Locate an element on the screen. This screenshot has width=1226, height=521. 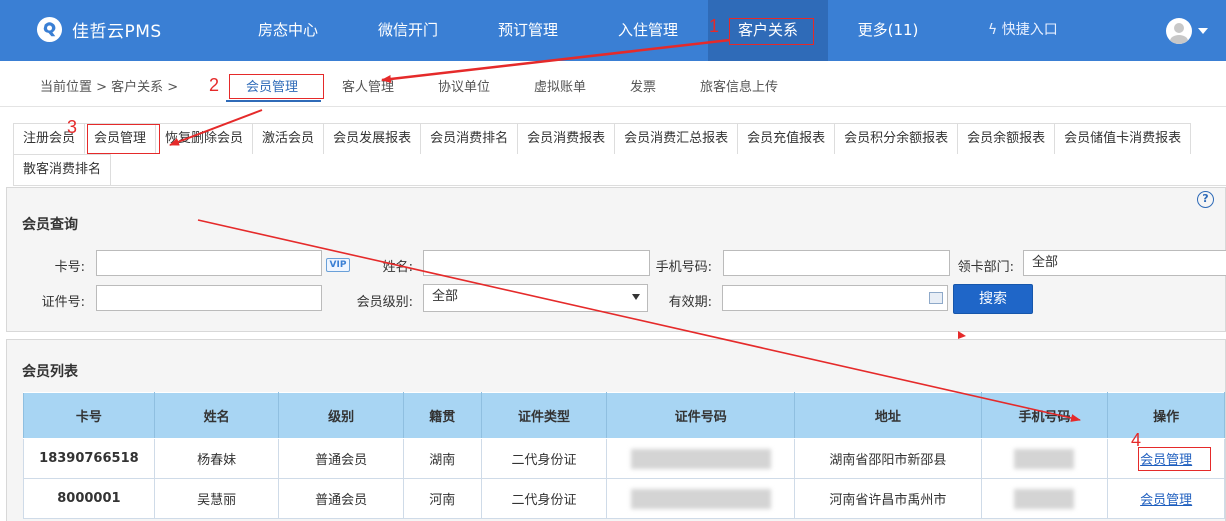
nav-item-more: 更多(11) is located at coordinates (888, 30).